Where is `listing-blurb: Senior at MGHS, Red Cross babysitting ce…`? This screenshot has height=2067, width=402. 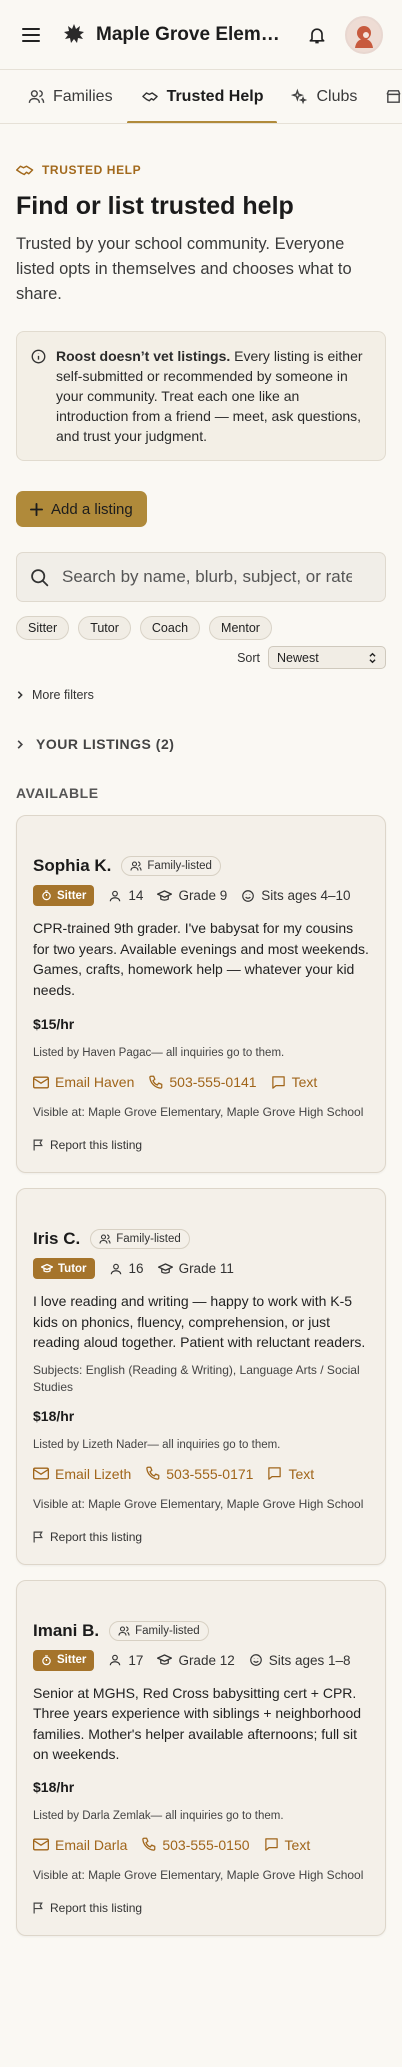
listing-blurb: Senior at MGHS, Red Cross babysitting ce… is located at coordinates (197, 1723).